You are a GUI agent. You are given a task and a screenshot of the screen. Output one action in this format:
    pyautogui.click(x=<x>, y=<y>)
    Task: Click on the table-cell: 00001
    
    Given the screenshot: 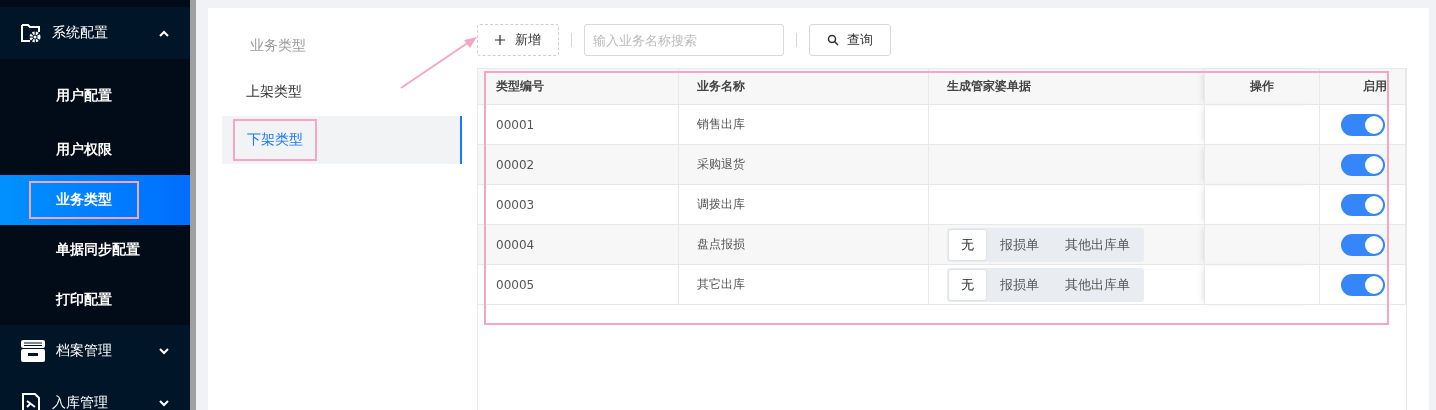 What is the action you would take?
    pyautogui.click(x=578, y=124)
    